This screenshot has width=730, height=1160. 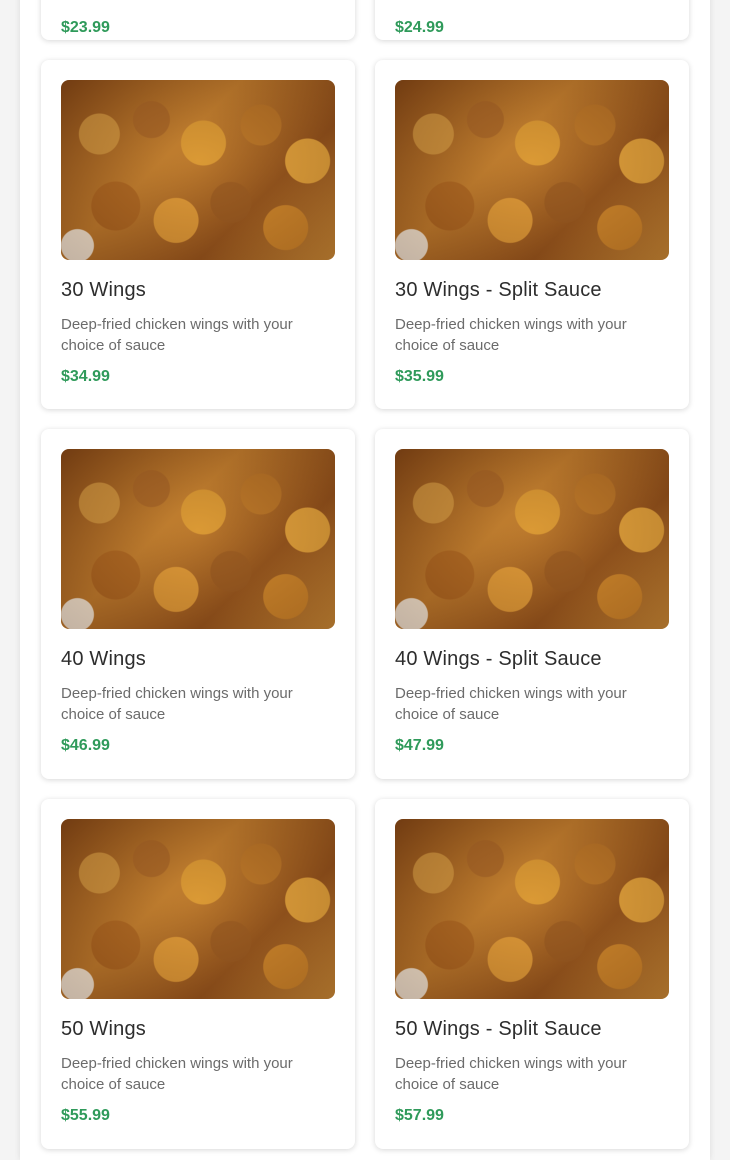 What do you see at coordinates (103, 1029) in the screenshot?
I see `item-title: 50 Wings` at bounding box center [103, 1029].